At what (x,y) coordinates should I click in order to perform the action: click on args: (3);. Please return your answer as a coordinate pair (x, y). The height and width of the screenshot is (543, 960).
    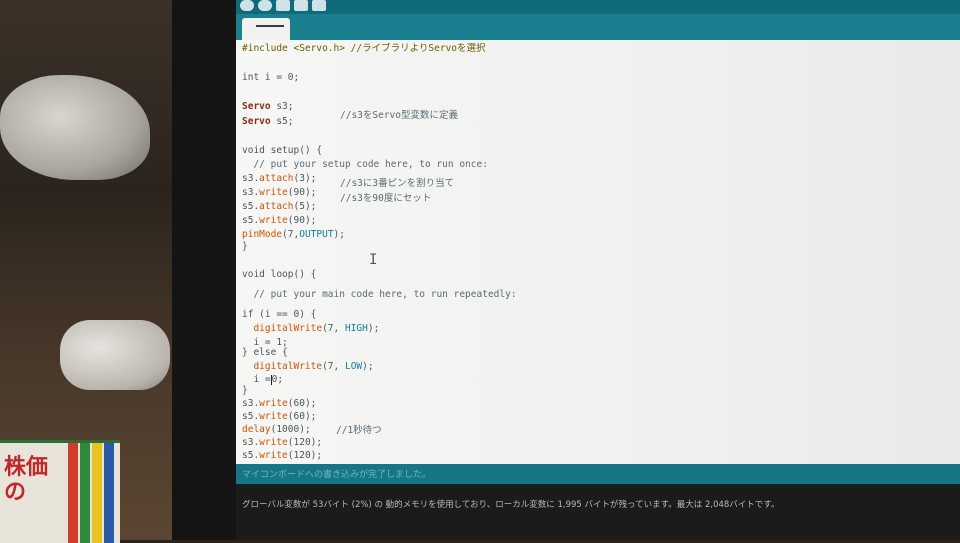
    Looking at the image, I should click on (305, 178).